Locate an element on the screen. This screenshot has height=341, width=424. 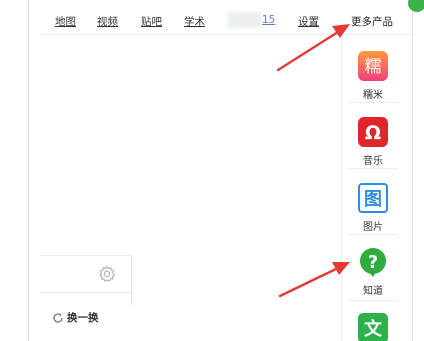
panel-divider is located at coordinates (86, 292).